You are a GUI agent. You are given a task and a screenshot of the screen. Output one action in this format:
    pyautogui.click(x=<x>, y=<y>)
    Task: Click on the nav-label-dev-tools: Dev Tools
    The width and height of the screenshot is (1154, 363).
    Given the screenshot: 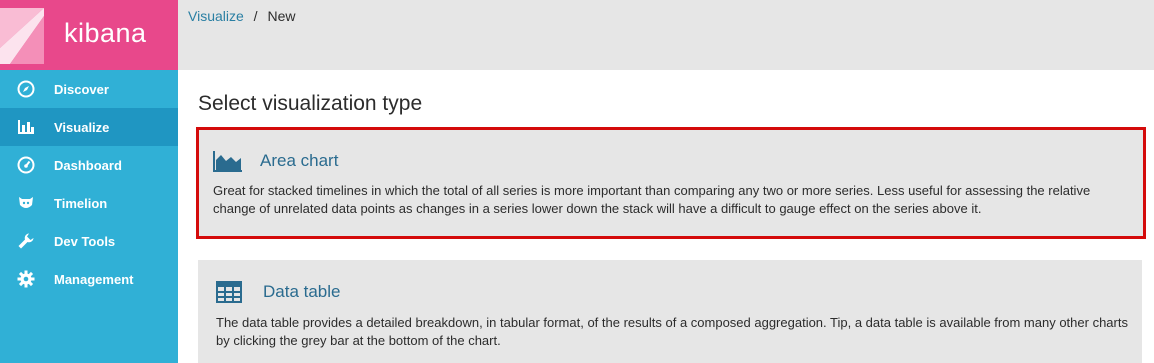 What is the action you would take?
    pyautogui.click(x=85, y=241)
    